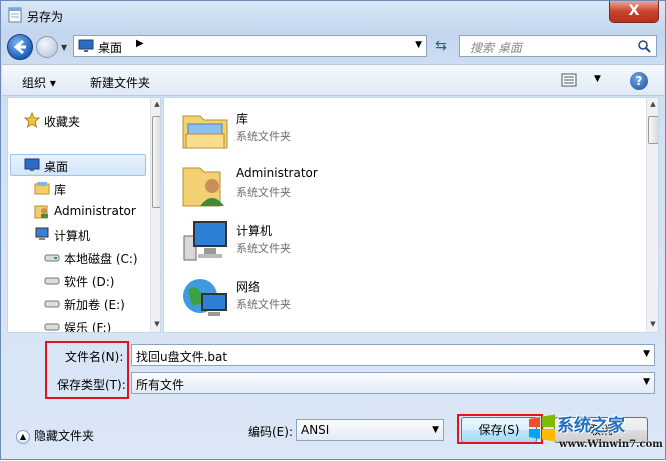 Image resolution: width=666 pixels, height=461 pixels. What do you see at coordinates (182, 357) in the screenshot?
I see `filename-value: 找回u盘文件.bat` at bounding box center [182, 357].